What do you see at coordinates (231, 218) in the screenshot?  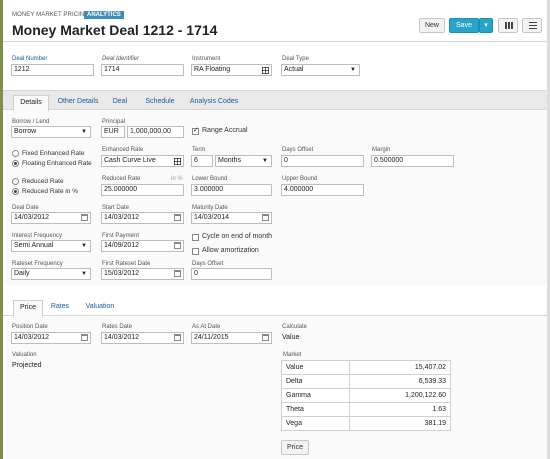 I see `maturity-date-input: 14/03/2014` at bounding box center [231, 218].